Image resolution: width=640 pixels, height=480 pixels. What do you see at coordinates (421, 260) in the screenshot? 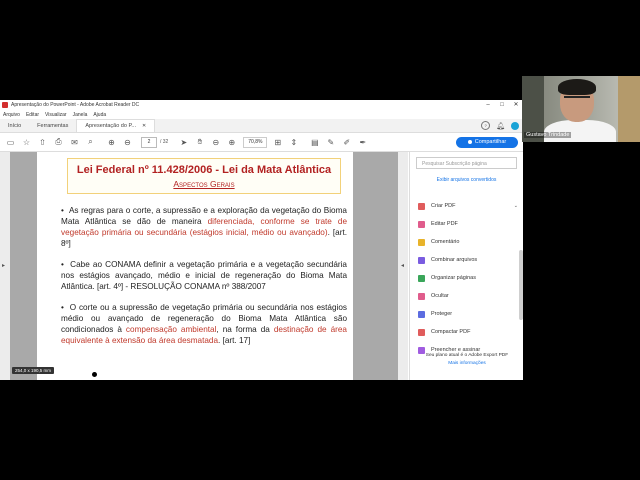
I see `combine-icon` at bounding box center [421, 260].